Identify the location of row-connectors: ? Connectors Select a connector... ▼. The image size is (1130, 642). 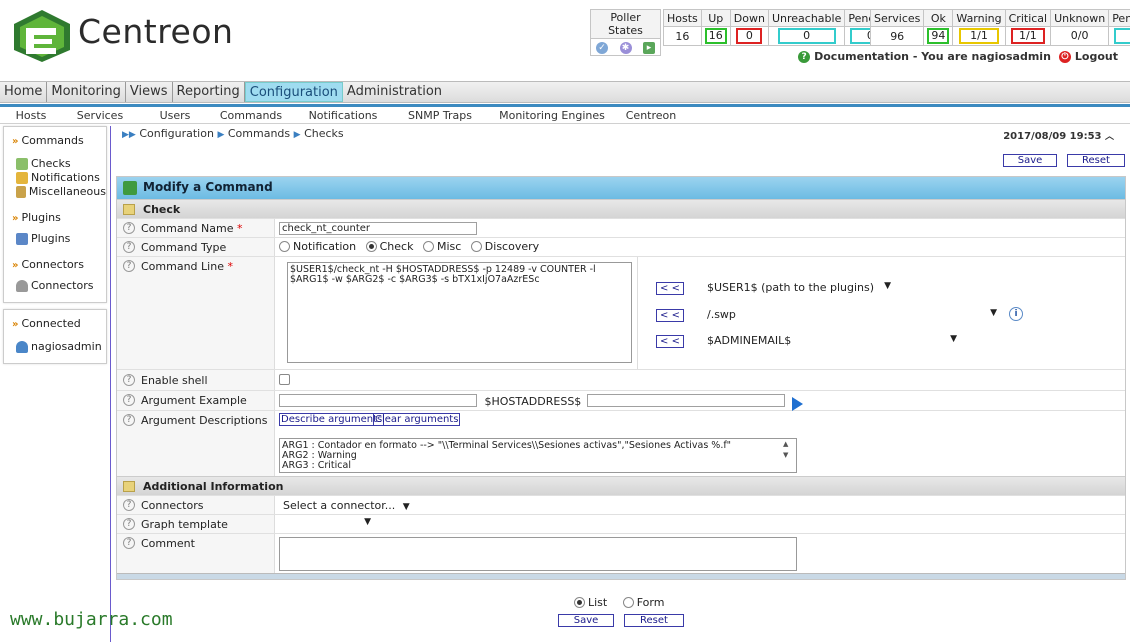
(621, 504).